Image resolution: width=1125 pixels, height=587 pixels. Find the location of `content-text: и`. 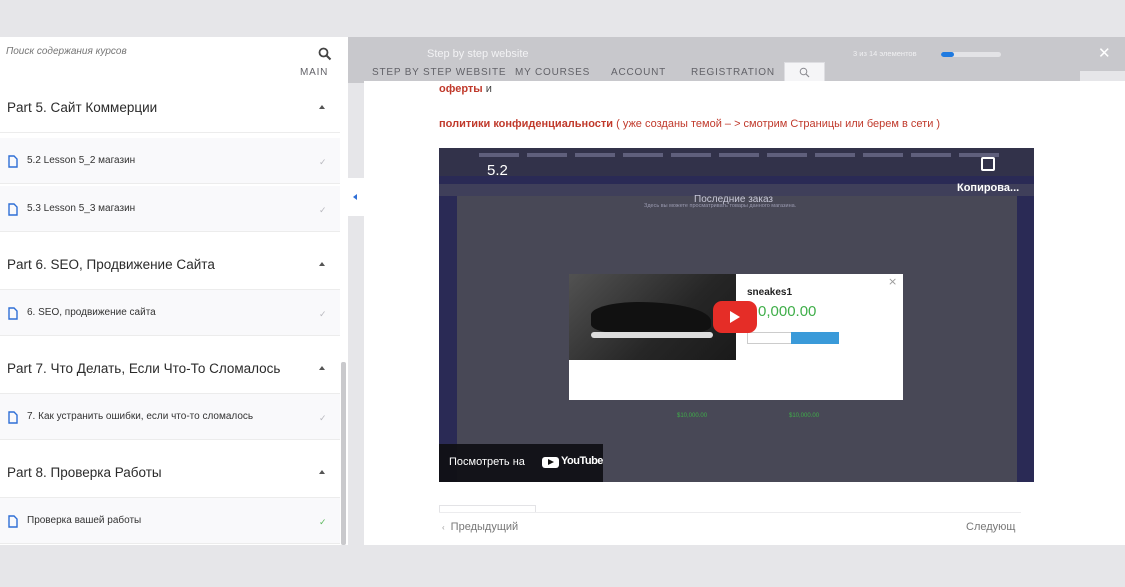

content-text: и is located at coordinates (488, 89).